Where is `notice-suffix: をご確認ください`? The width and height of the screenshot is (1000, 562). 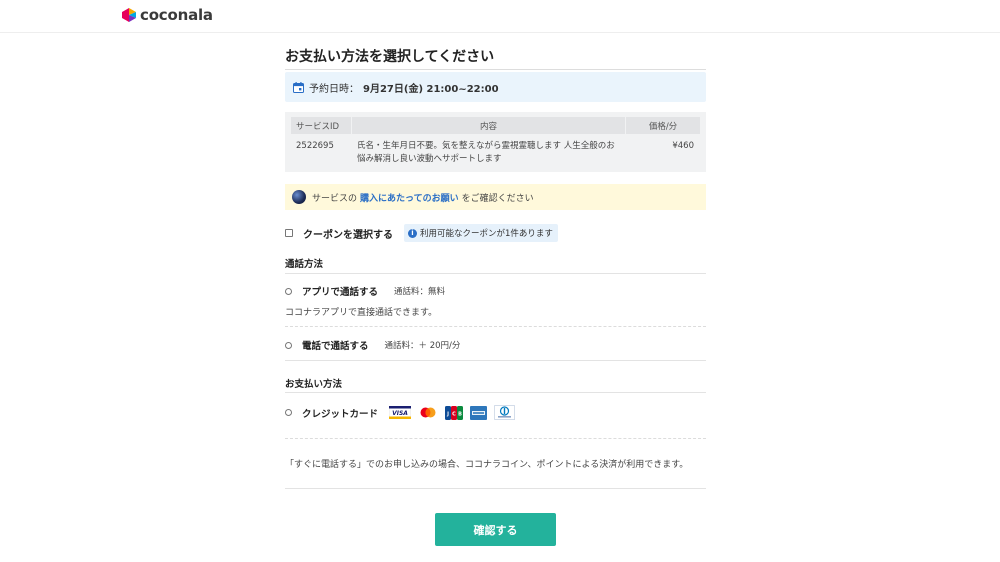 notice-suffix: をご確認ください is located at coordinates (497, 198).